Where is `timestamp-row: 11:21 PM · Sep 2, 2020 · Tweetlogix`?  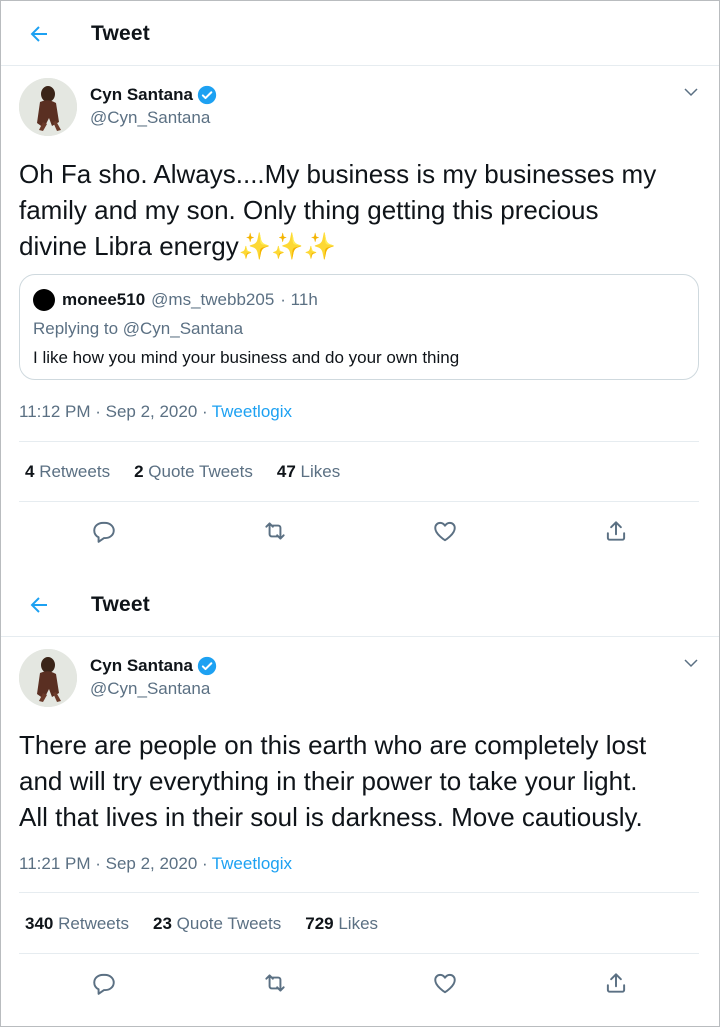
timestamp-row: 11:21 PM · Sep 2, 2020 · Tweetlogix is located at coordinates (155, 864).